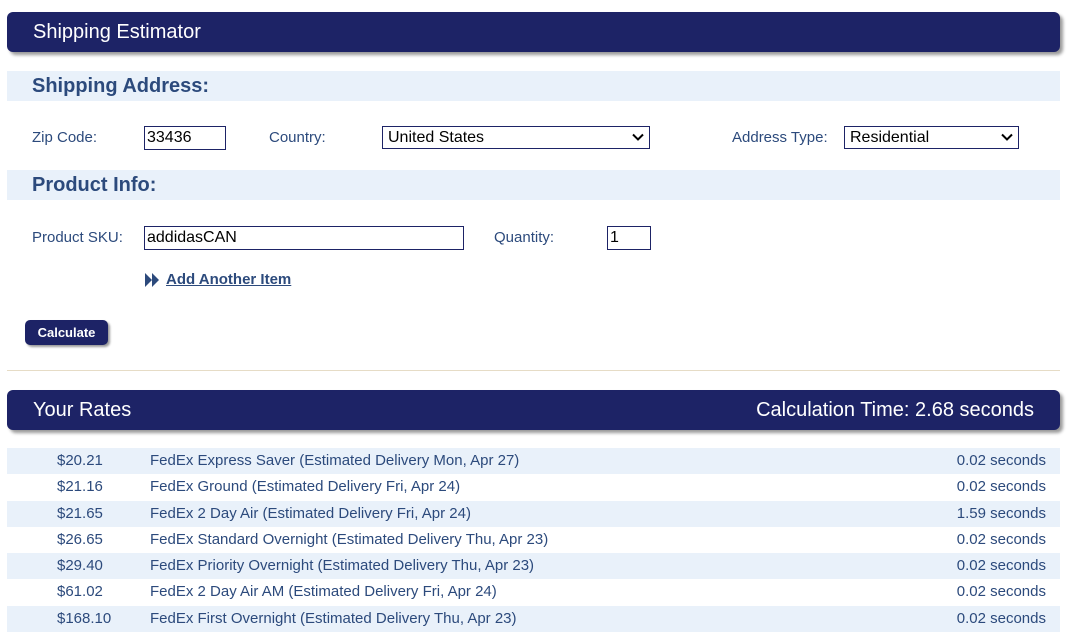 The height and width of the screenshot is (636, 1068). Describe the element at coordinates (80, 487) in the screenshot. I see `rate-price: $21.16` at that location.